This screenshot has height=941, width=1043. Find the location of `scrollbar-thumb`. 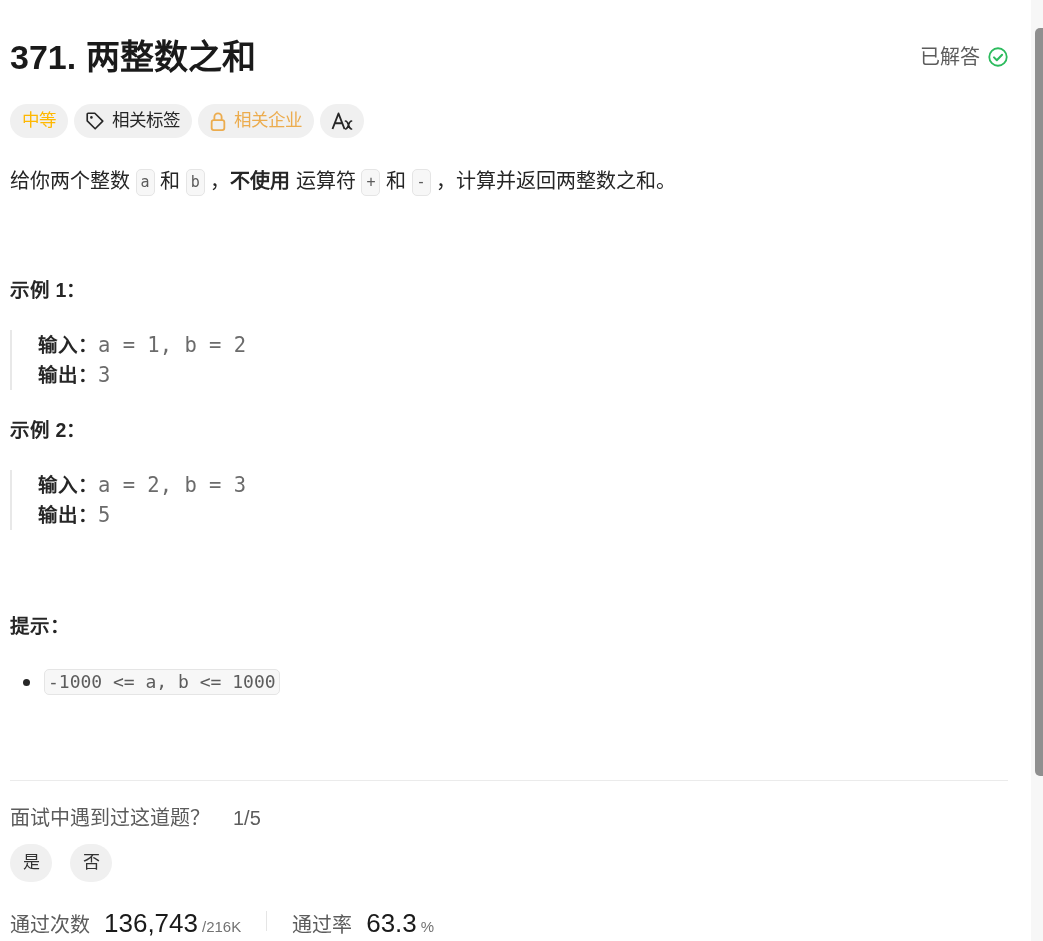

scrollbar-thumb is located at coordinates (1039, 402).